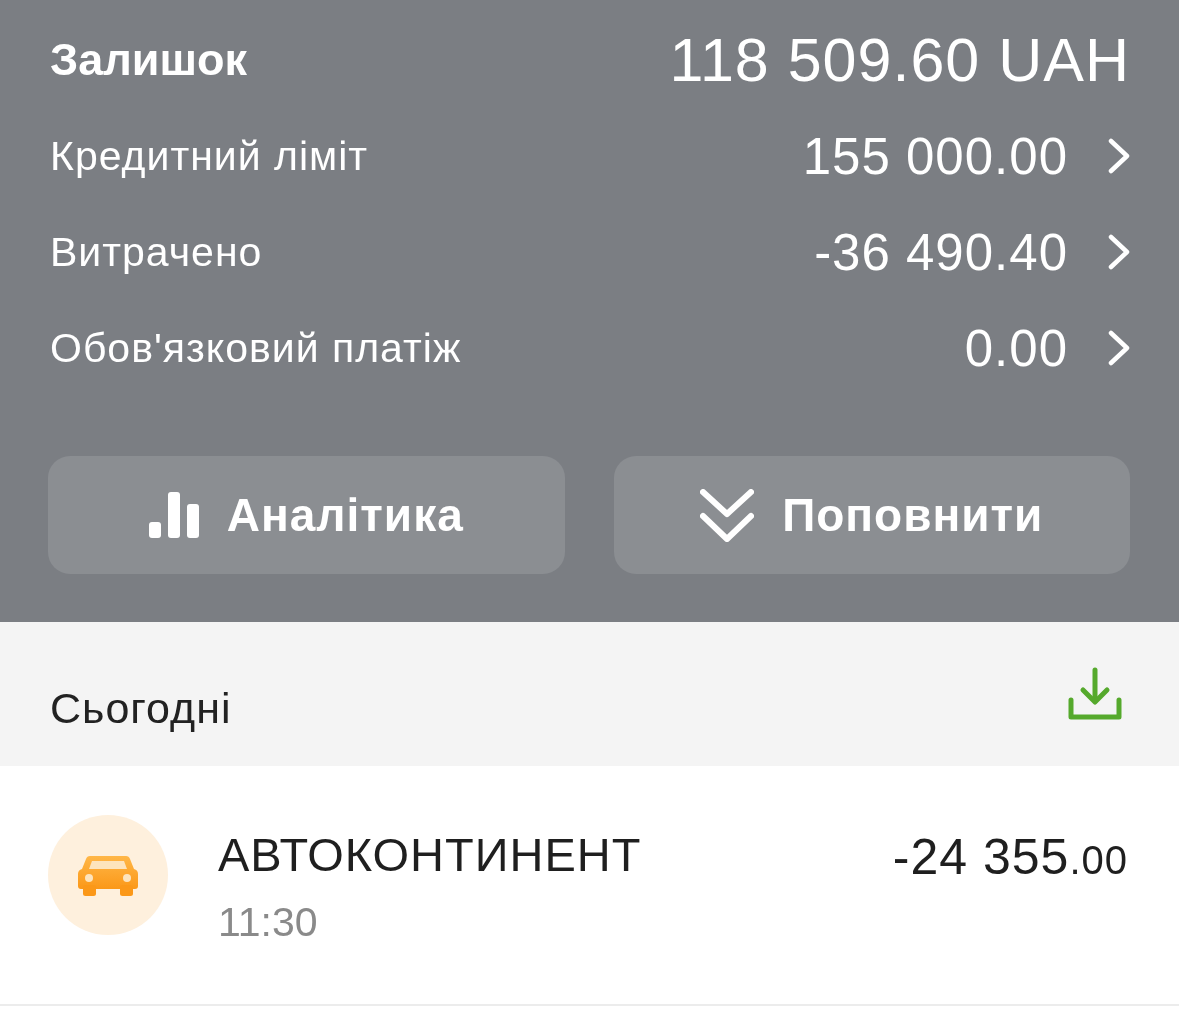 This screenshot has height=1009, width=1179. Describe the element at coordinates (268, 922) in the screenshot. I see `transaction-time: 11:30` at that location.